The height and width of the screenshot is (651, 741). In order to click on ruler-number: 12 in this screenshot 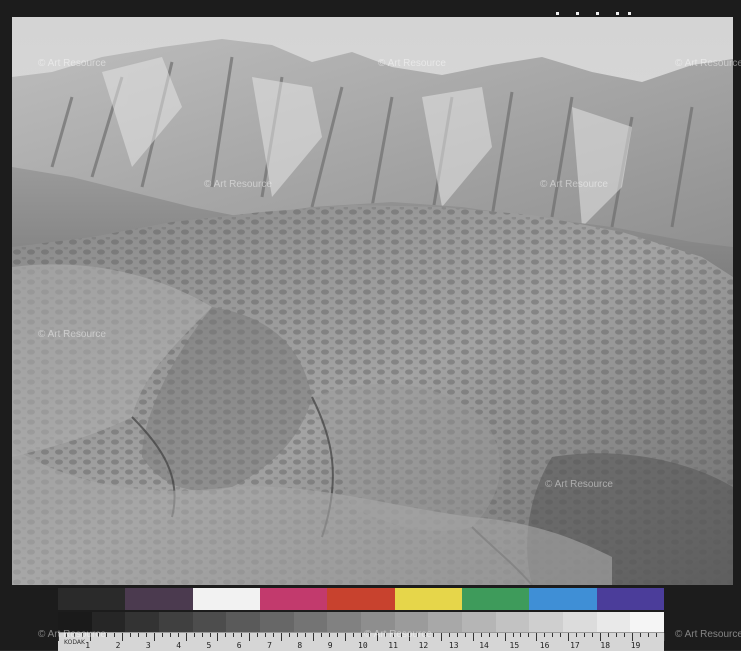, I will do `click(423, 645)`.